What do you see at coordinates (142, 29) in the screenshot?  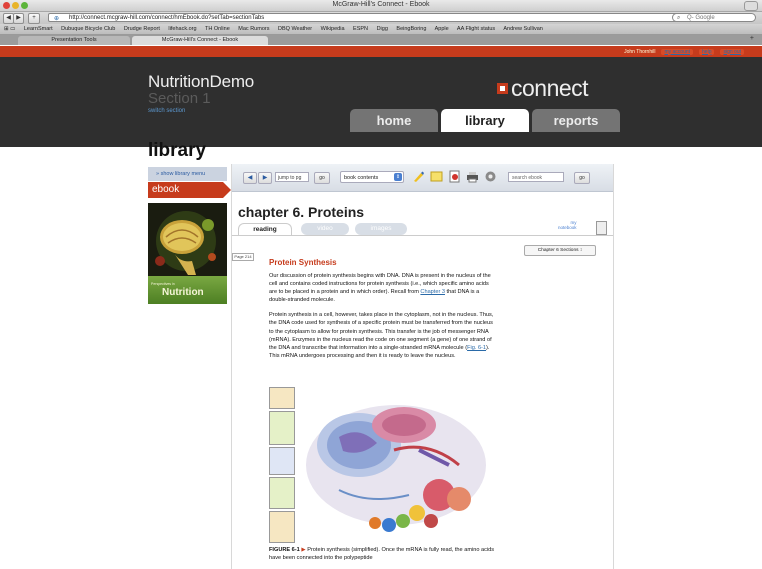 I see `bookmark-item: Drudge Report` at bounding box center [142, 29].